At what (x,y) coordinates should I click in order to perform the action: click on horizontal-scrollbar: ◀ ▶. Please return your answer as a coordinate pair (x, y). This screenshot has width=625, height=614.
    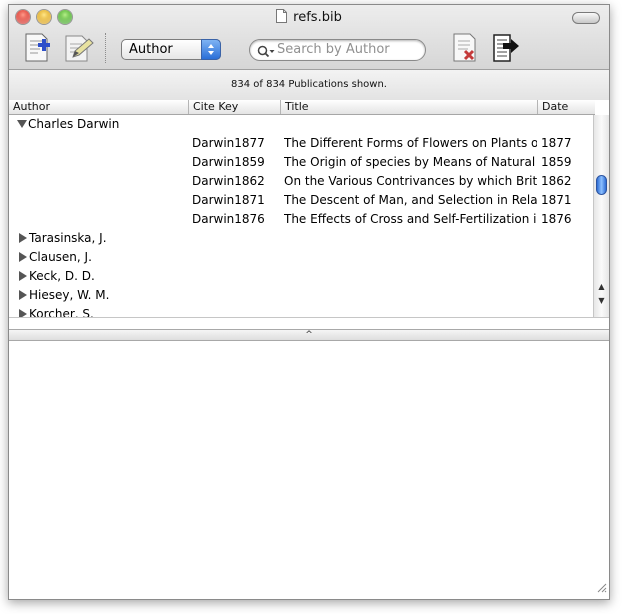
    Looking at the image, I should click on (301, 317).